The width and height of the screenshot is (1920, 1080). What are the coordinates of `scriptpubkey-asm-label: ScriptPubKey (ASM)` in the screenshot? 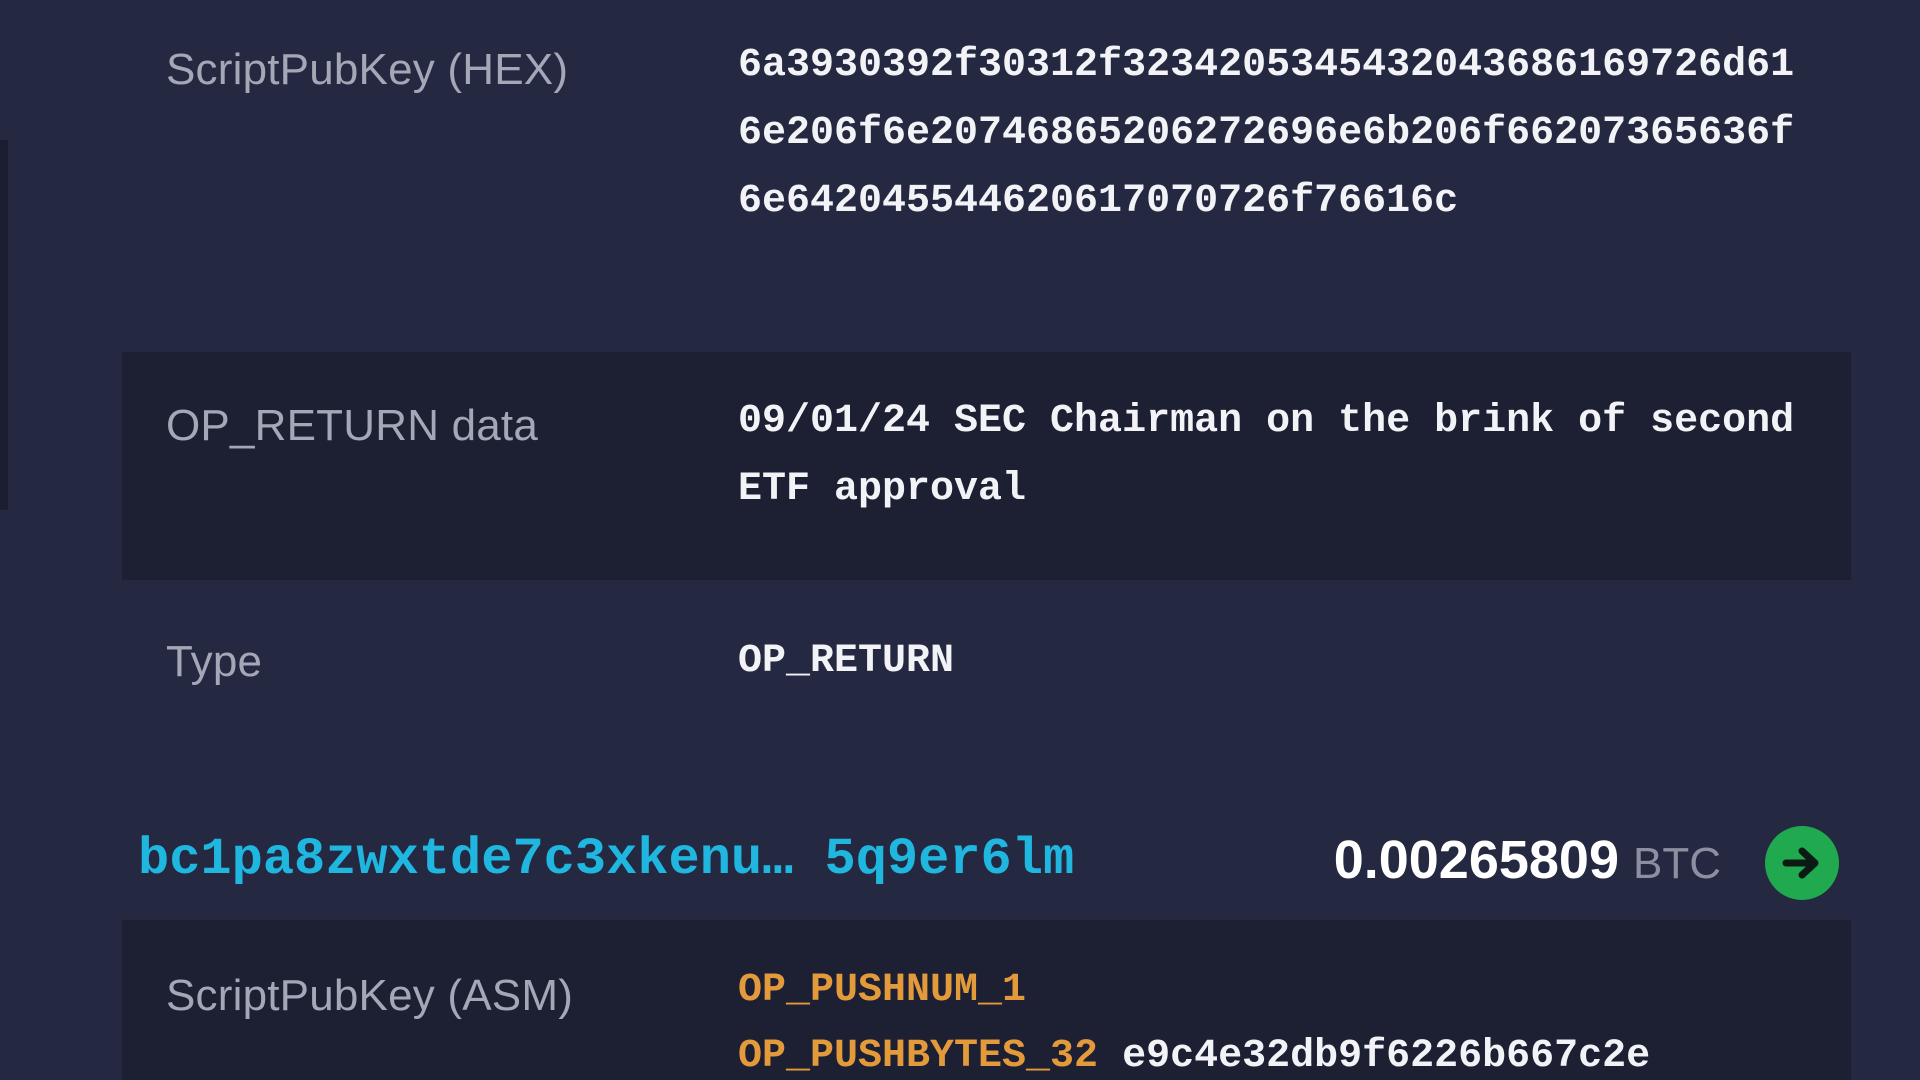 It's located at (370, 995).